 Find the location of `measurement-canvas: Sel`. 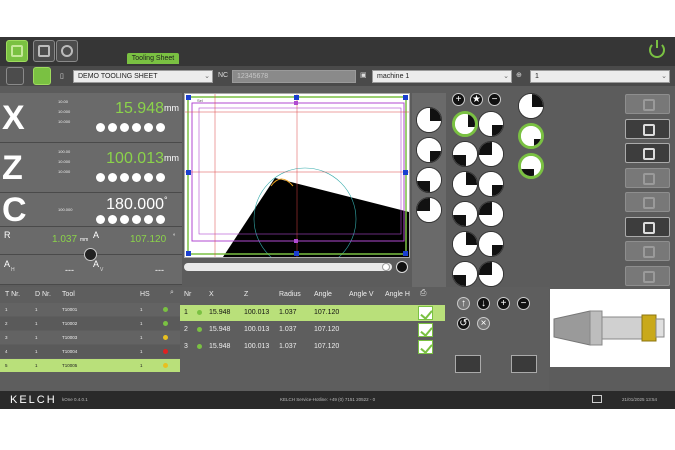

measurement-canvas: Sel is located at coordinates (297, 182).